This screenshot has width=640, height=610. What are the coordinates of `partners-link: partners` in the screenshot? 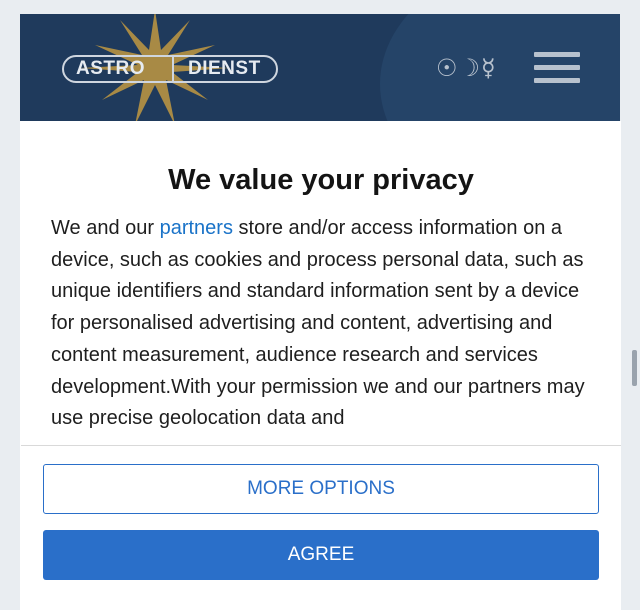 It's located at (196, 228).